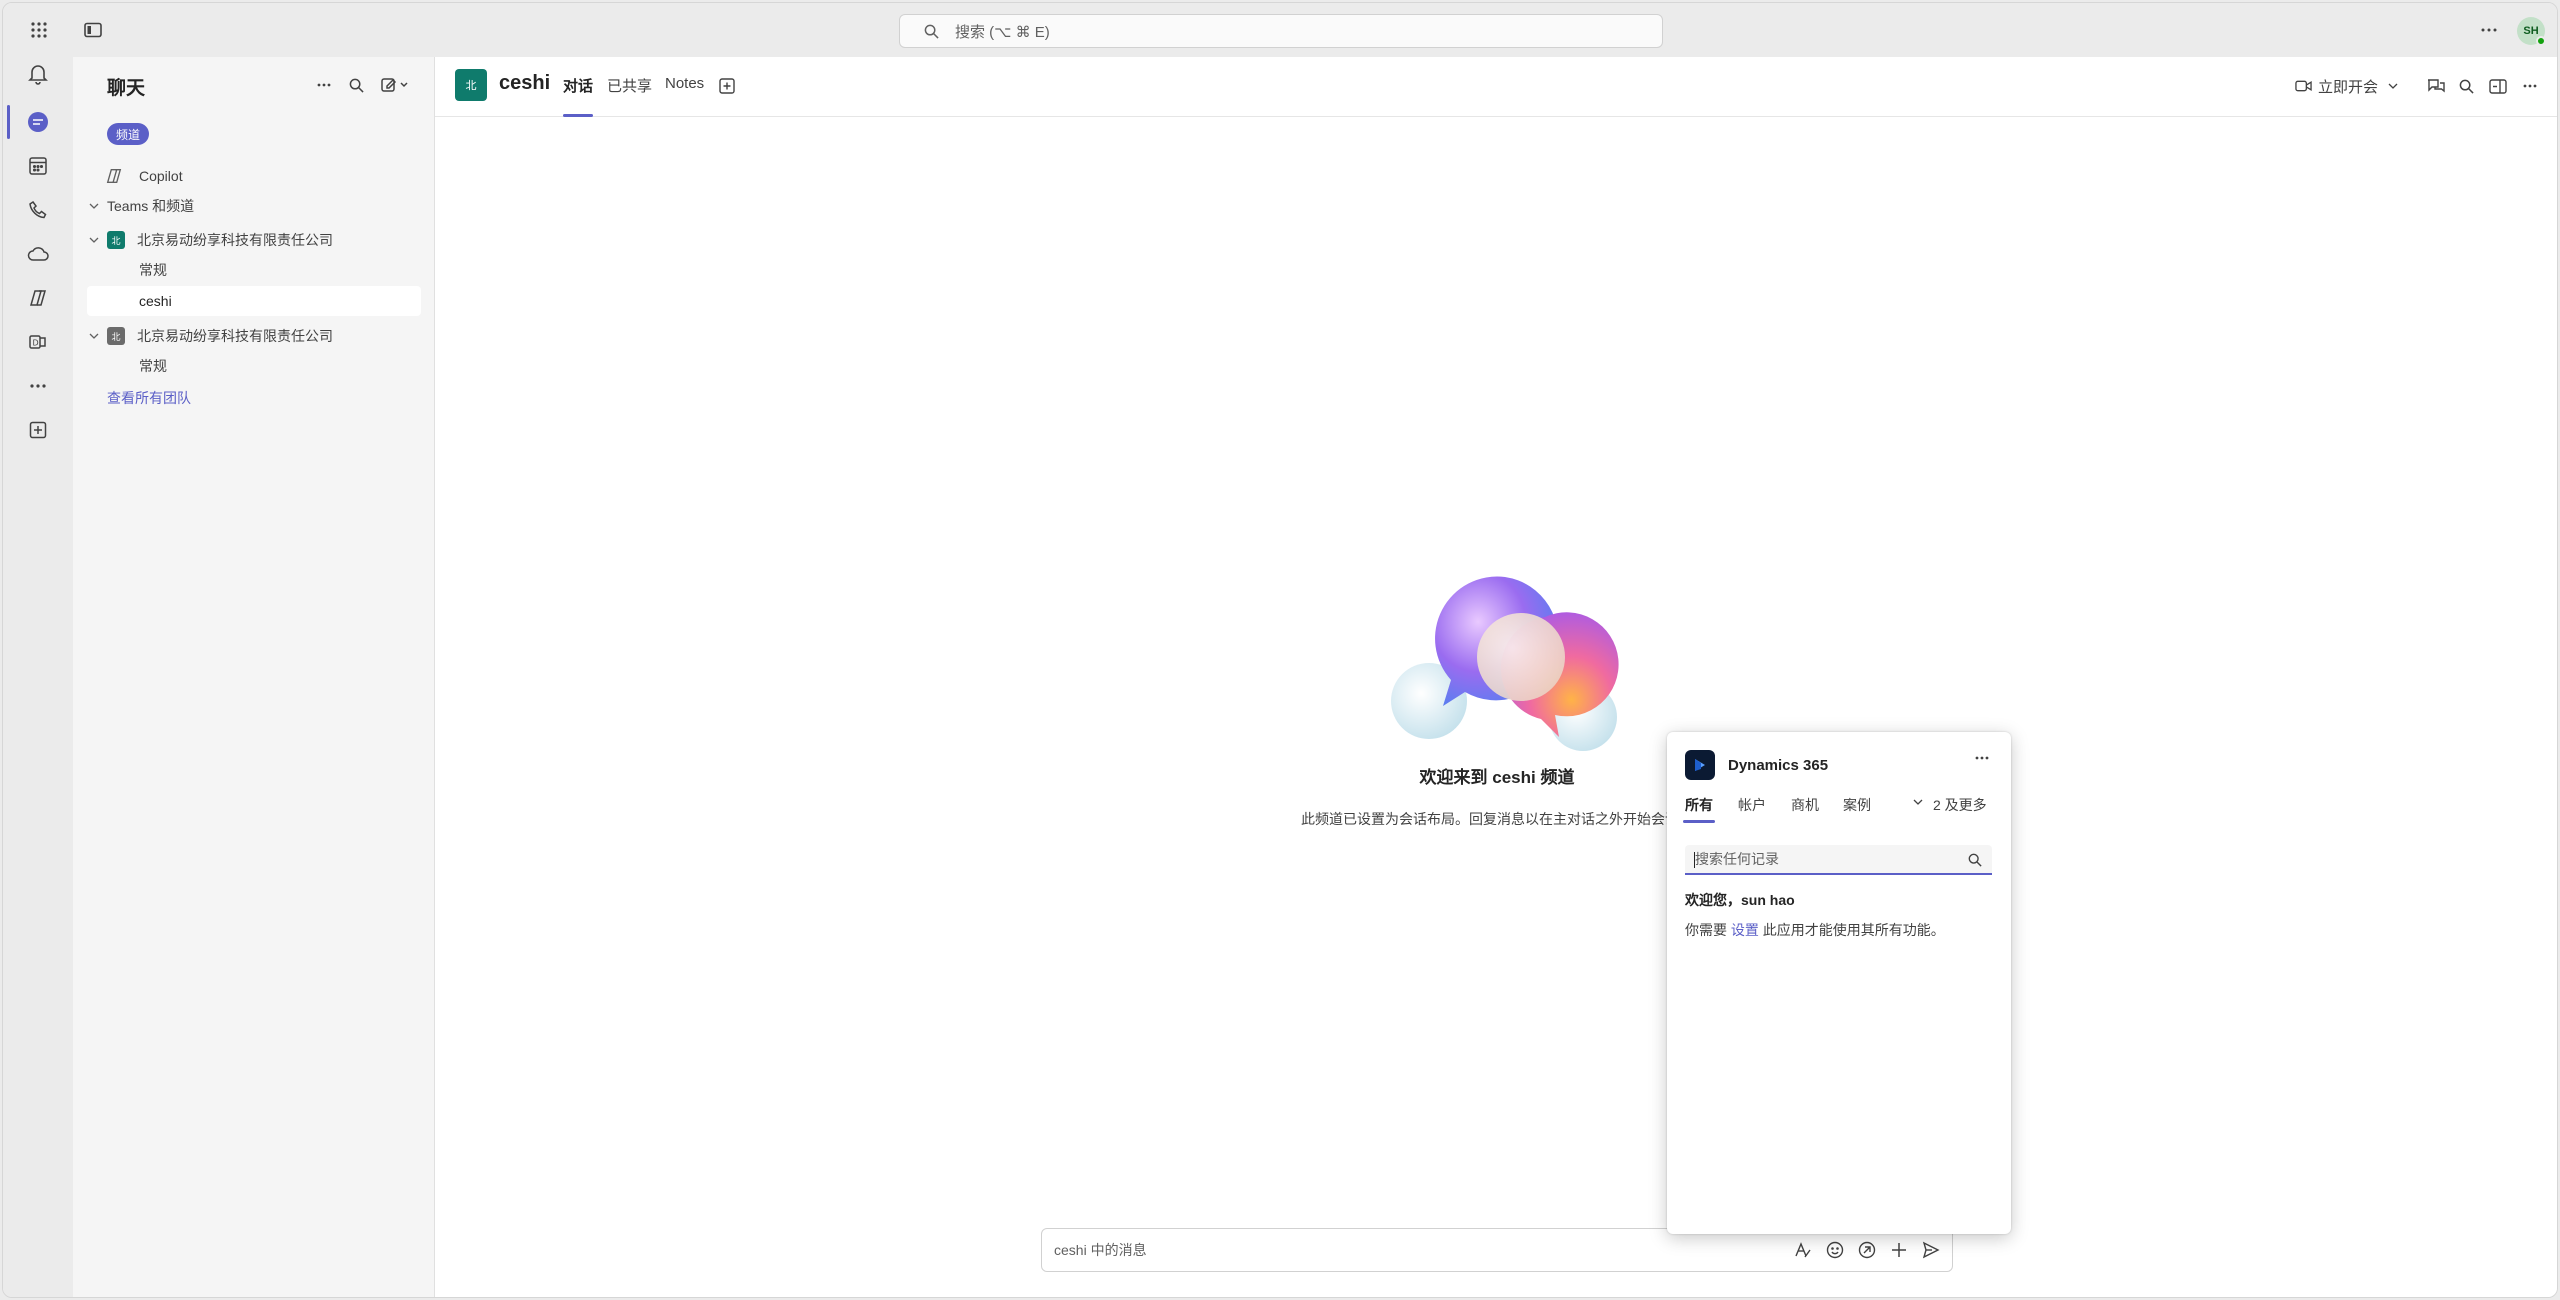 The width and height of the screenshot is (2560, 1300). Describe the element at coordinates (1002, 32) in the screenshot. I see `global-search-placeholder: 搜索 (⌥ ⌘ E)` at that location.